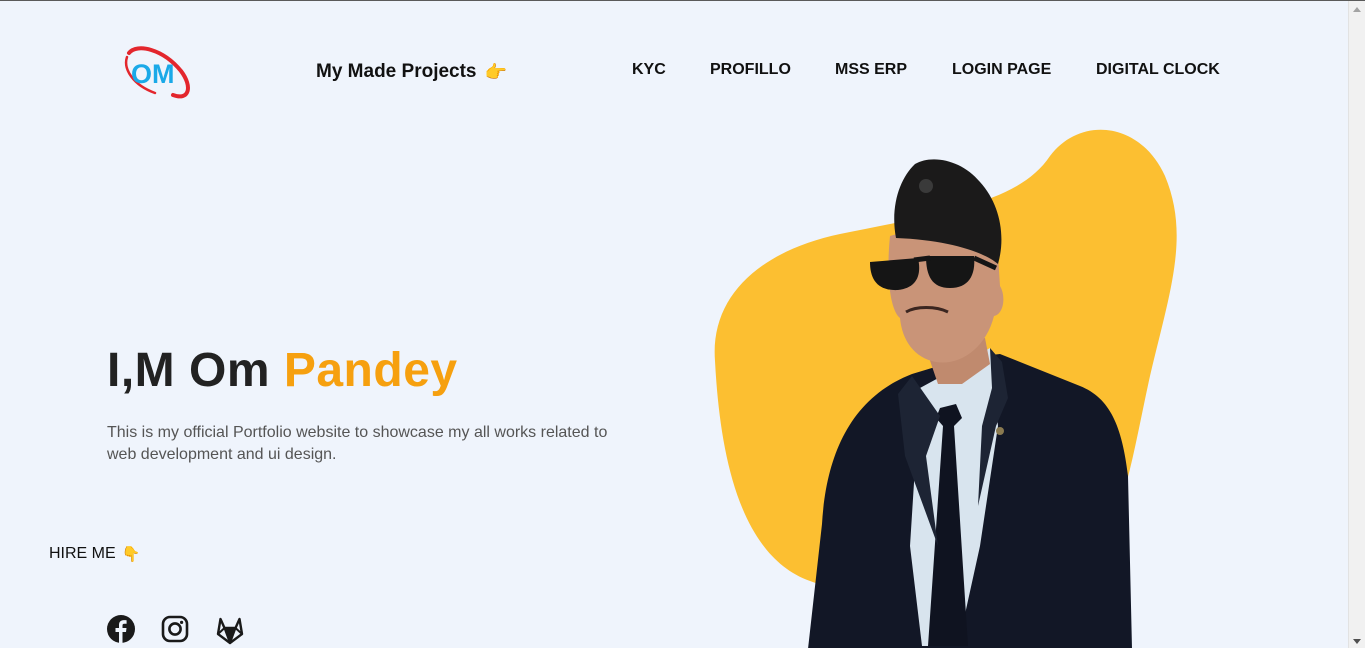 The width and height of the screenshot is (1365, 648). Describe the element at coordinates (1001, 70) in the screenshot. I see `nav-item-login-page: LOGIN PAGE` at that location.